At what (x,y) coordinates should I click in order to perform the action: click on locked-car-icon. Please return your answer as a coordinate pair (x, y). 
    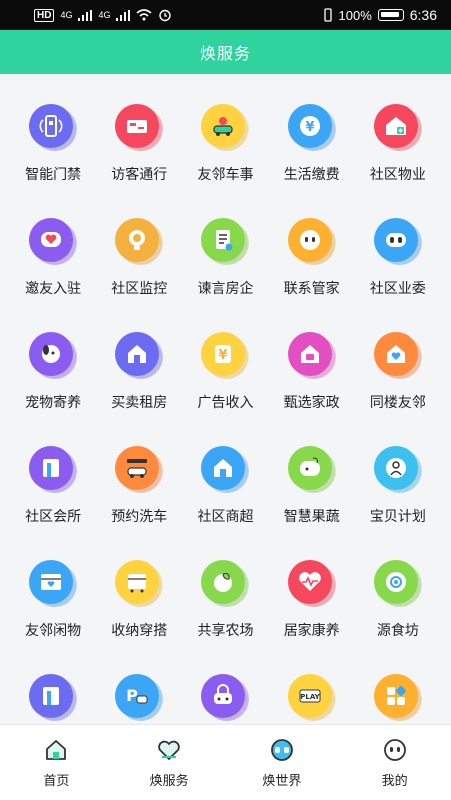
    Looking at the image, I should click on (225, 697).